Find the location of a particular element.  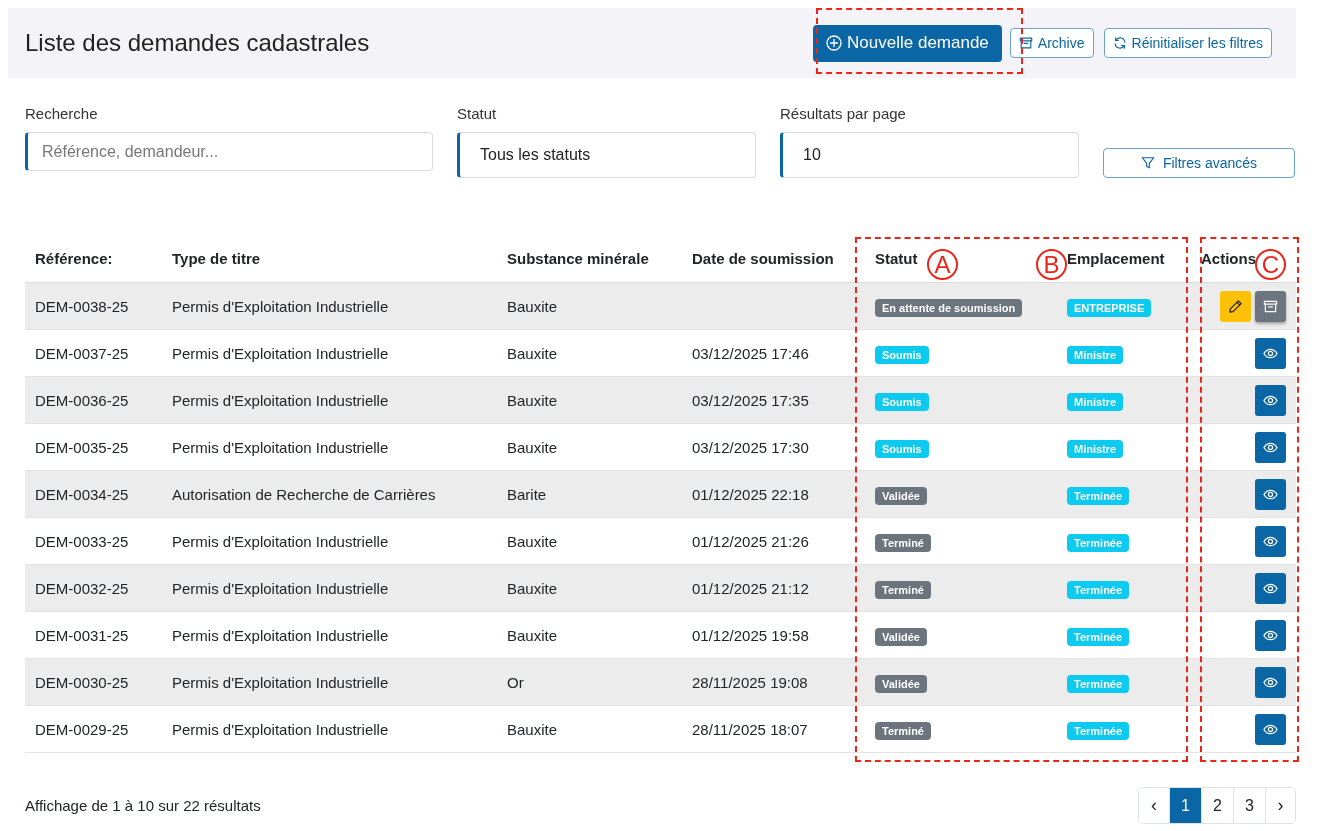

table-cell: Barite is located at coordinates (527, 494).